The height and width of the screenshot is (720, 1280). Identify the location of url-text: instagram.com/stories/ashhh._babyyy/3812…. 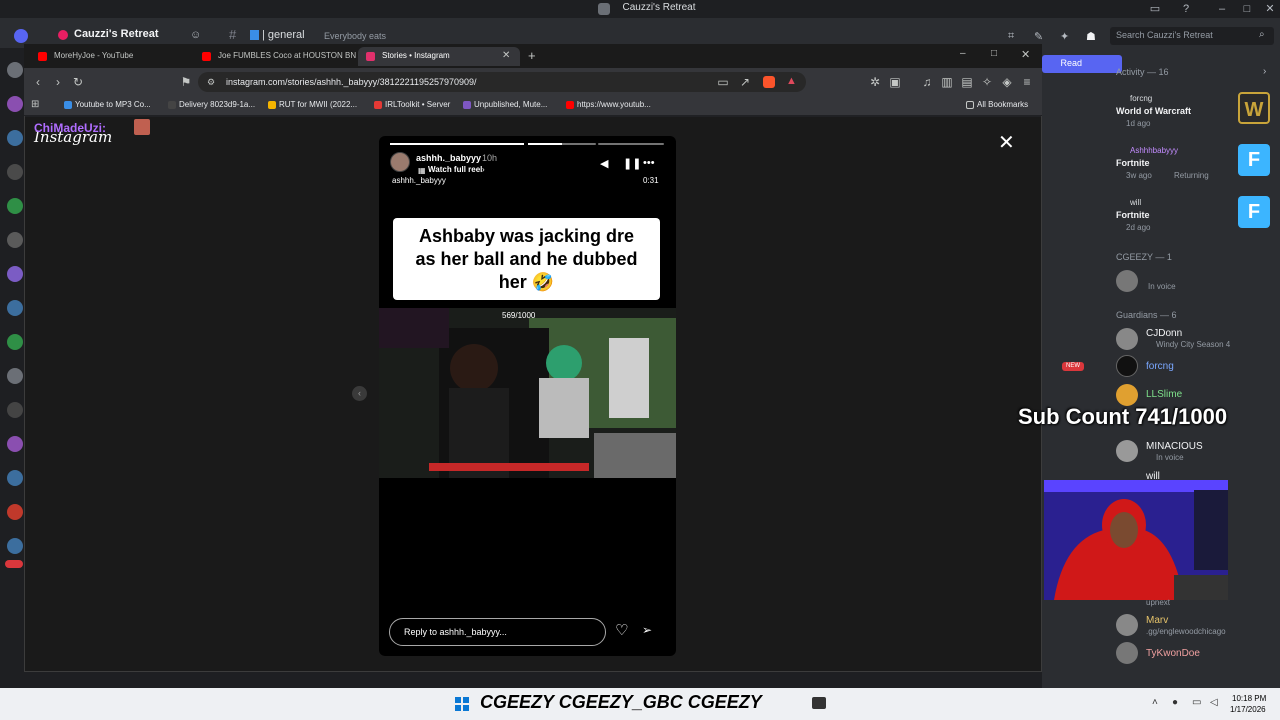
(351, 82).